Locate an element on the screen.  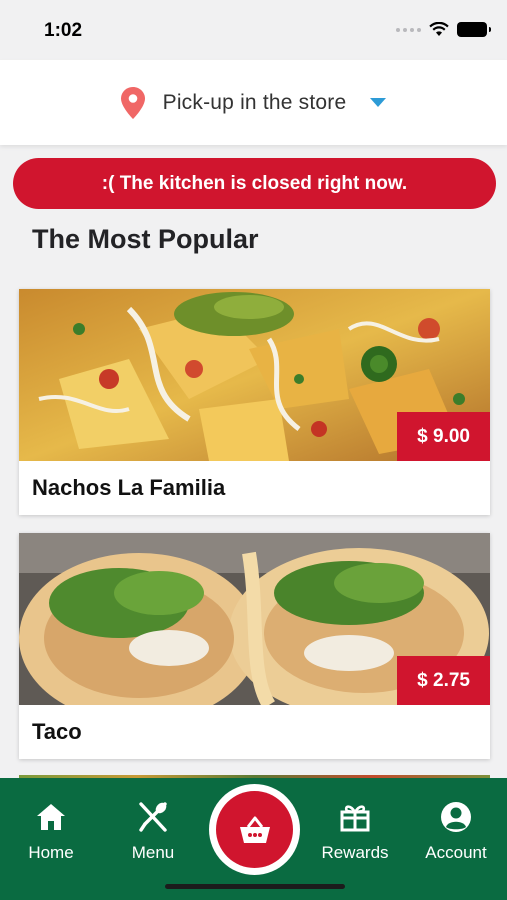
nav-rewards: Rewards is located at coordinates (355, 835).